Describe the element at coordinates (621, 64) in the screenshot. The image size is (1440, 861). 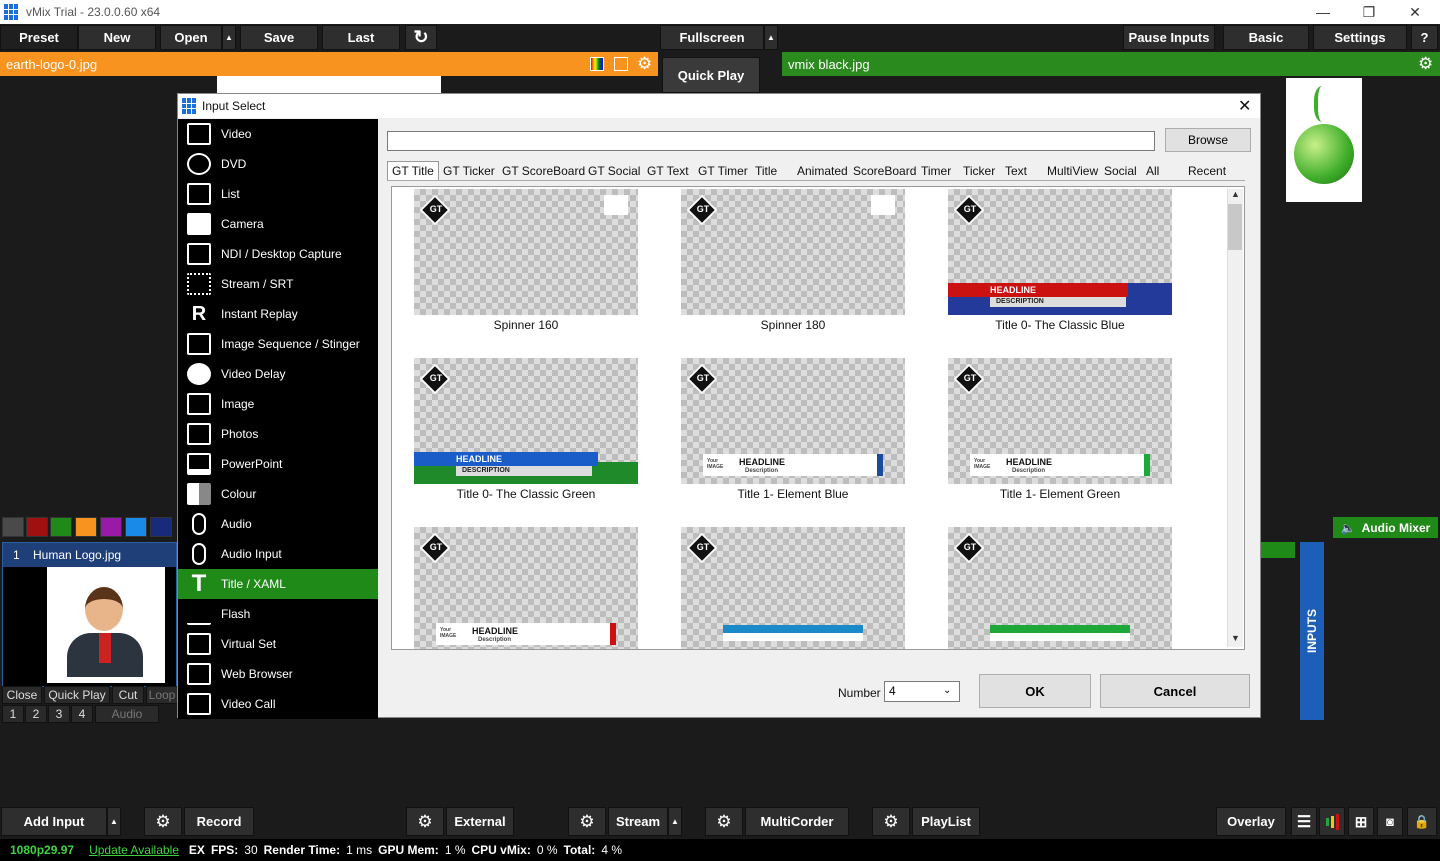
I see `safe-area-icon` at that location.